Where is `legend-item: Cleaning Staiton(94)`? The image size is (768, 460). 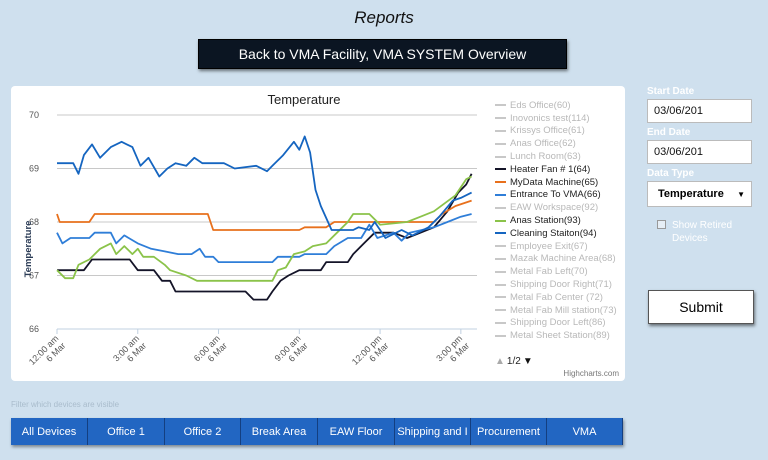
legend-item: Cleaning Staiton(94) is located at coordinates (560, 233).